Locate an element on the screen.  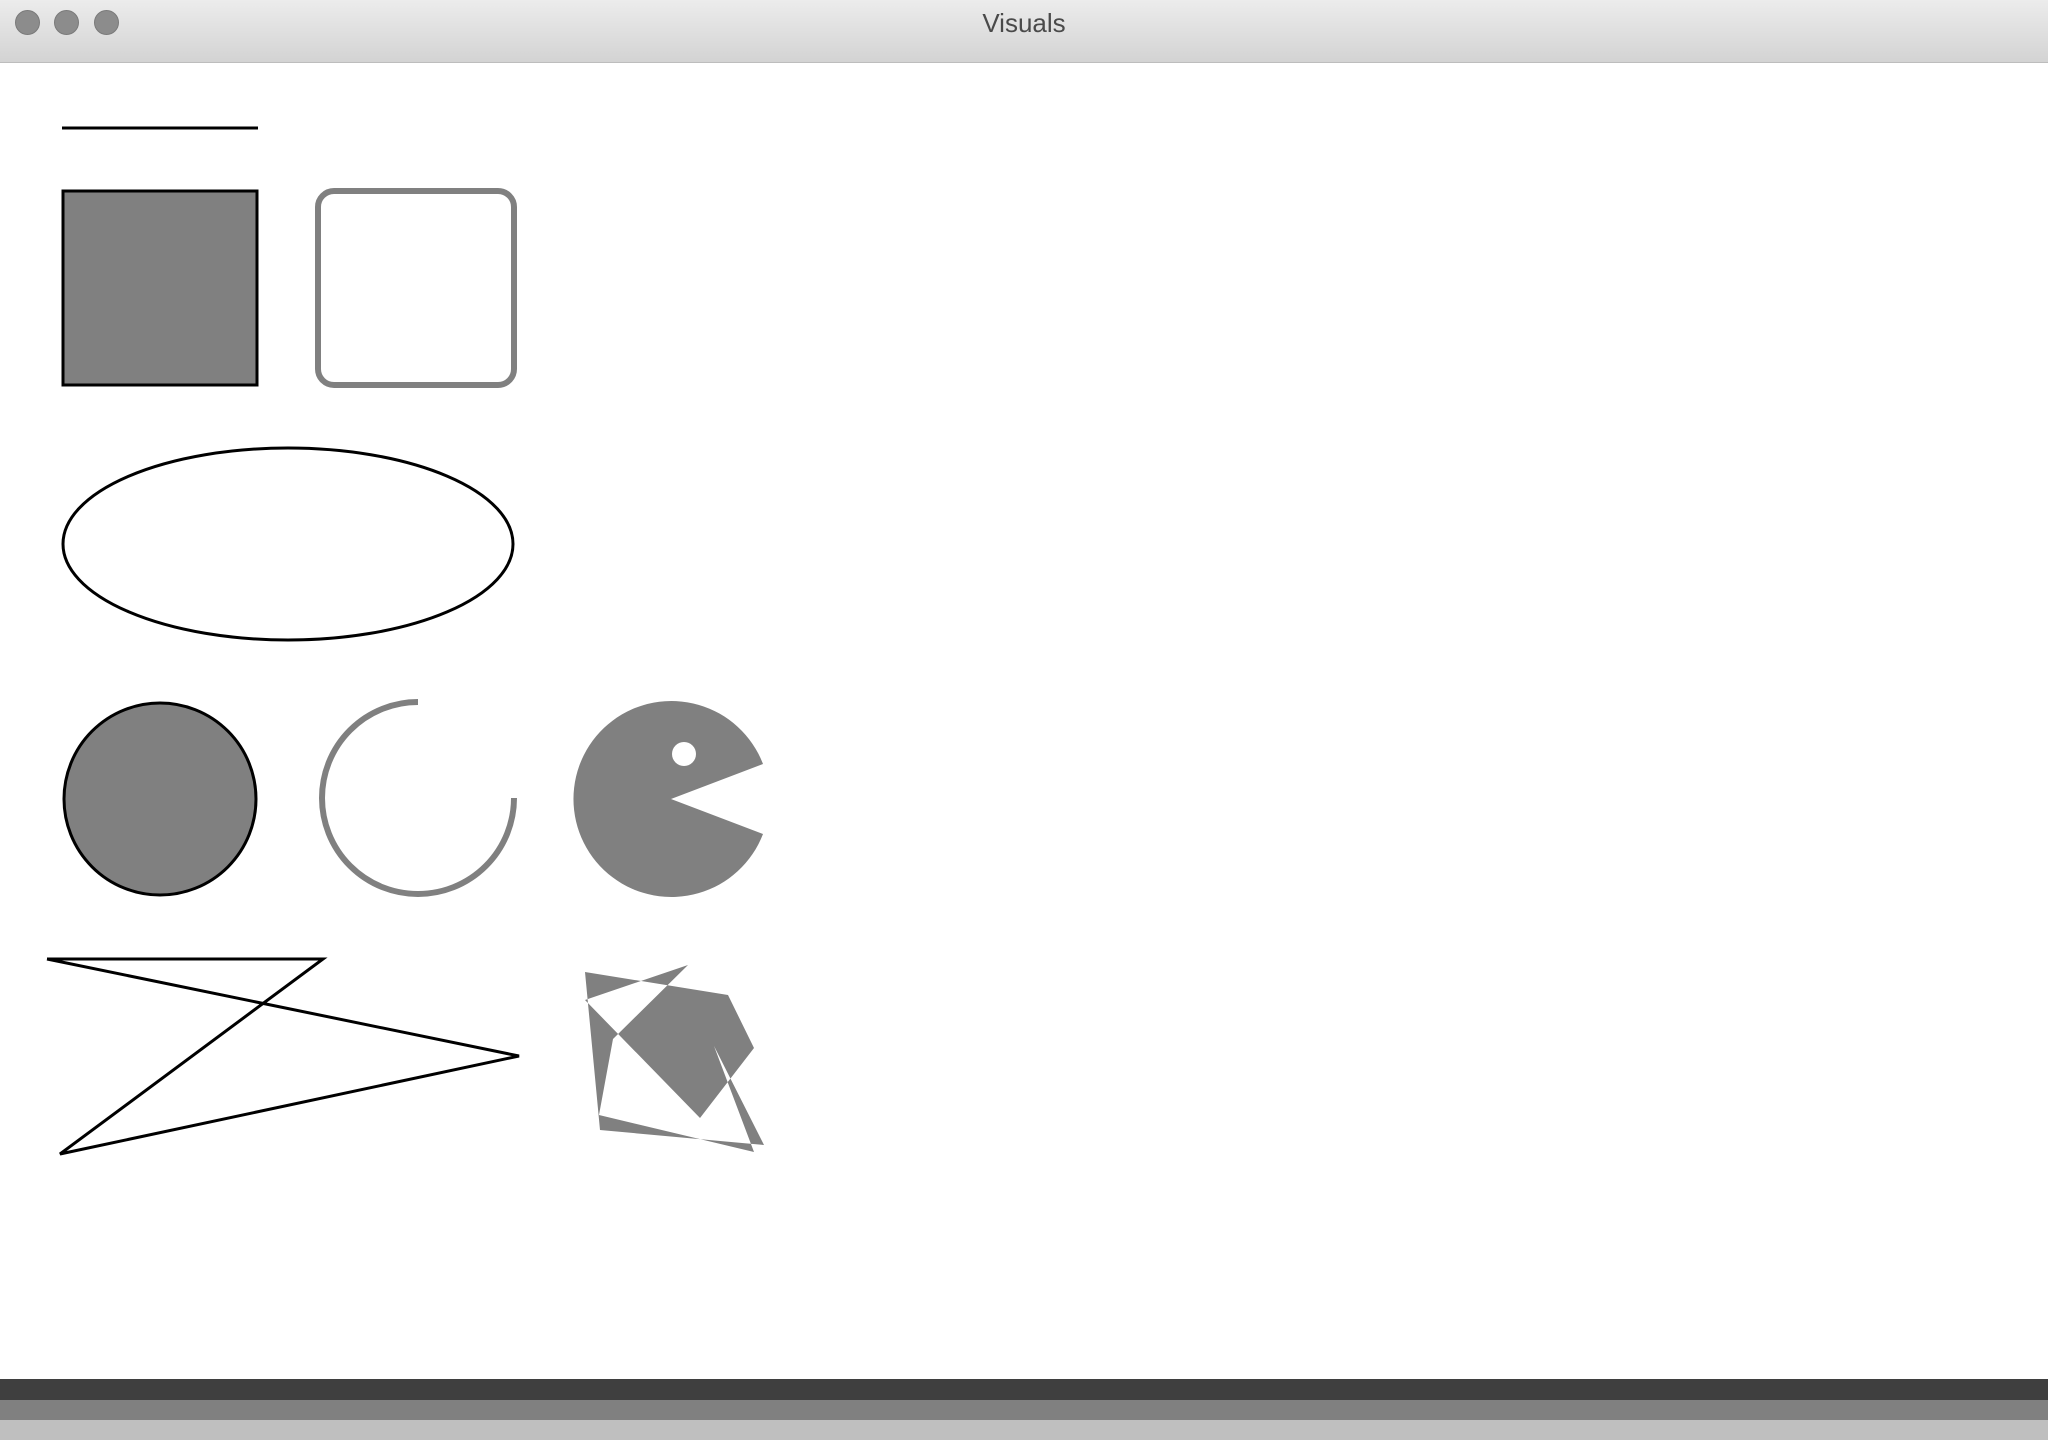
mid-band is located at coordinates (1024, 1409).